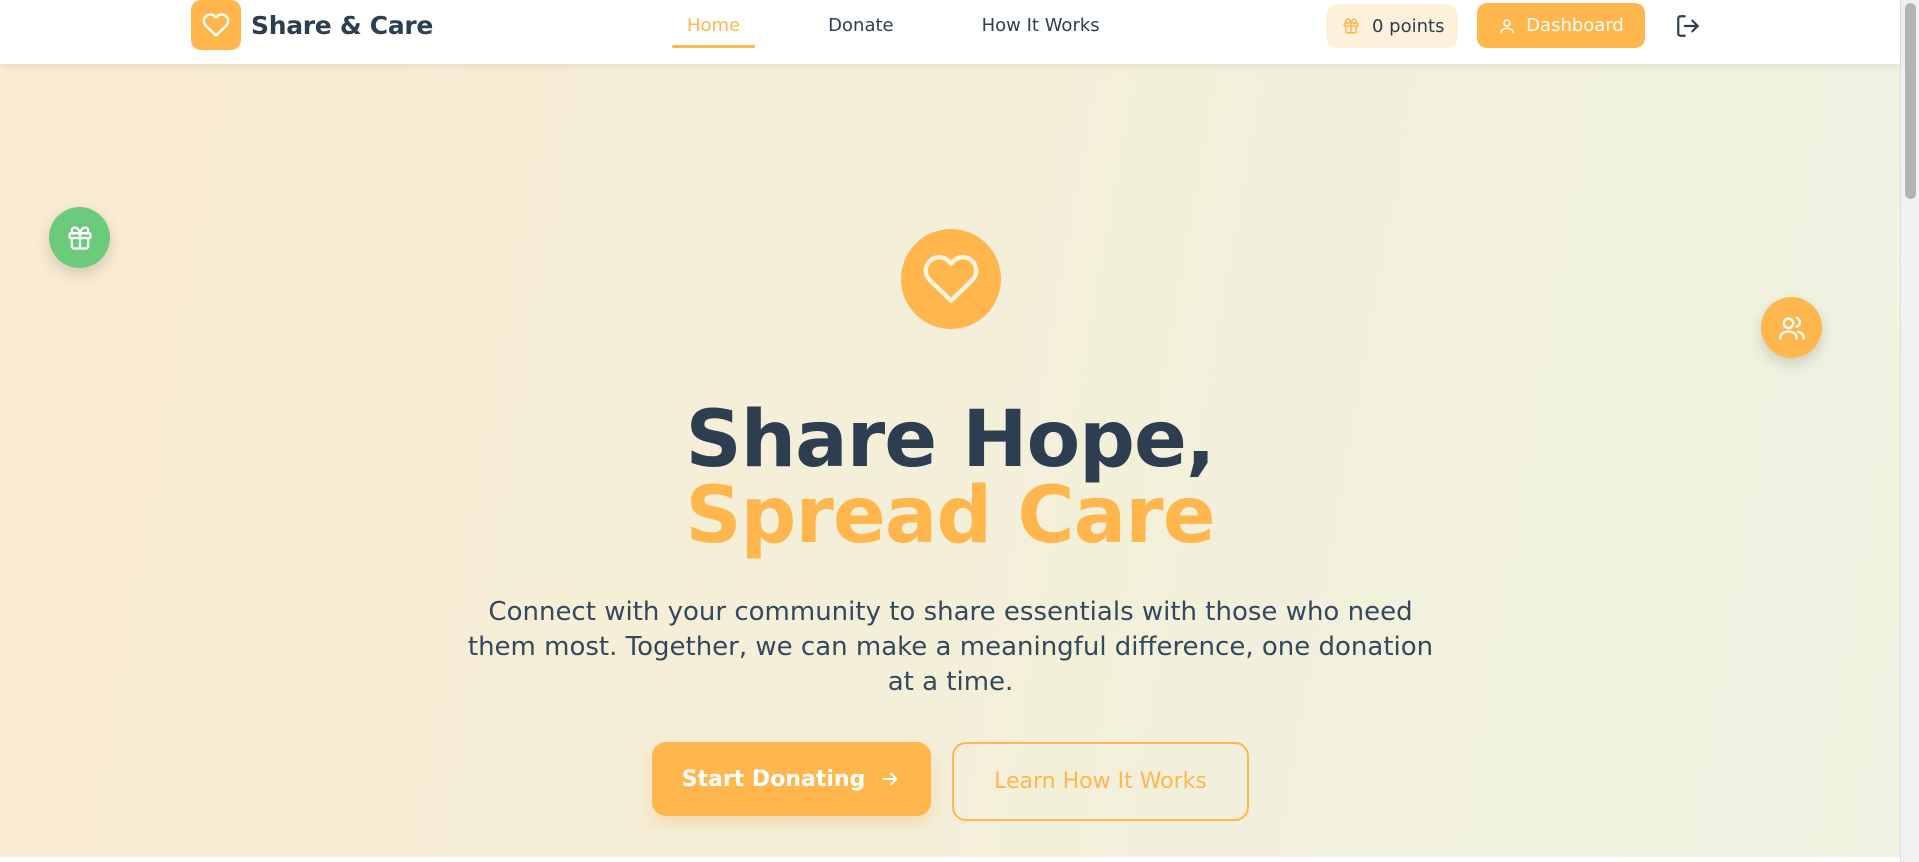  Describe the element at coordinates (1575, 25) in the screenshot. I see `dashboard-label: Dashboard` at that location.